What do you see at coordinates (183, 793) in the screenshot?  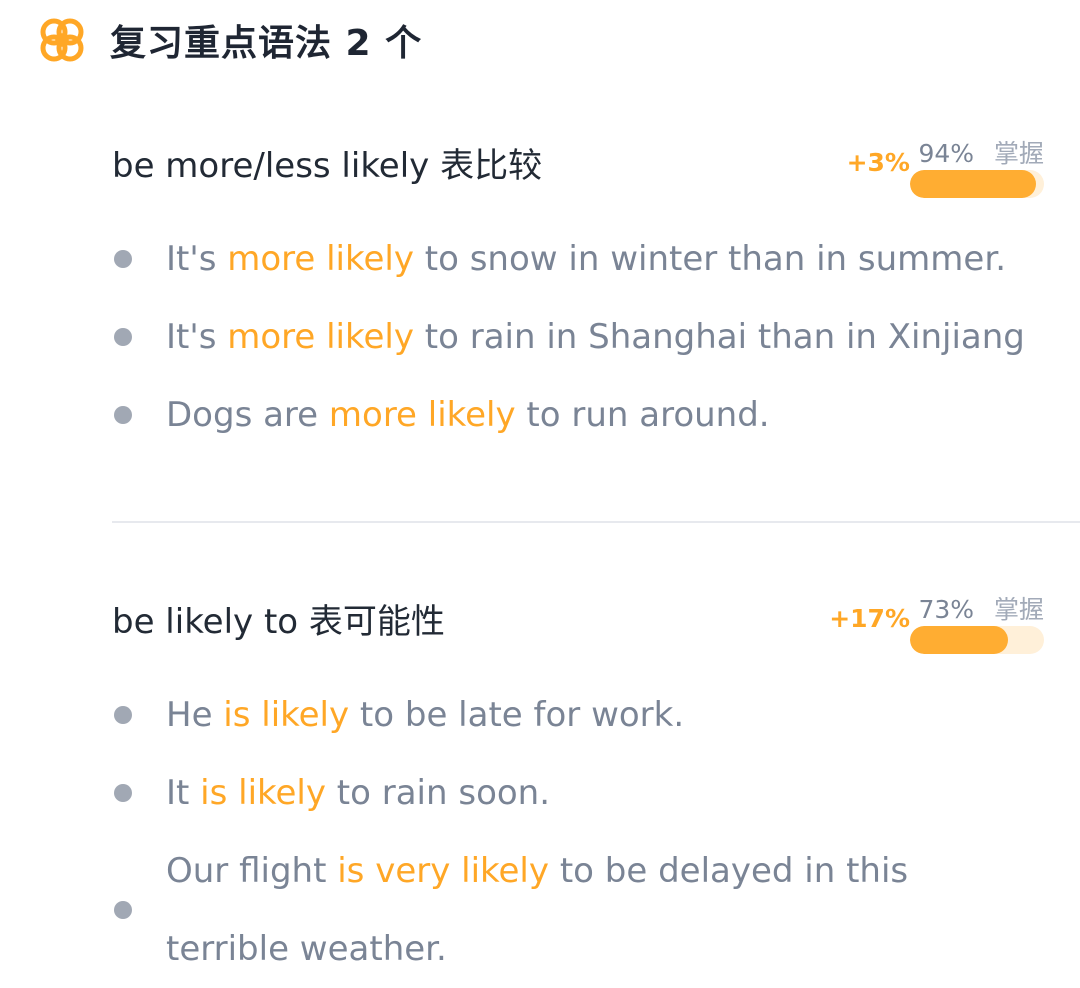 I see `example-text-before: It` at bounding box center [183, 793].